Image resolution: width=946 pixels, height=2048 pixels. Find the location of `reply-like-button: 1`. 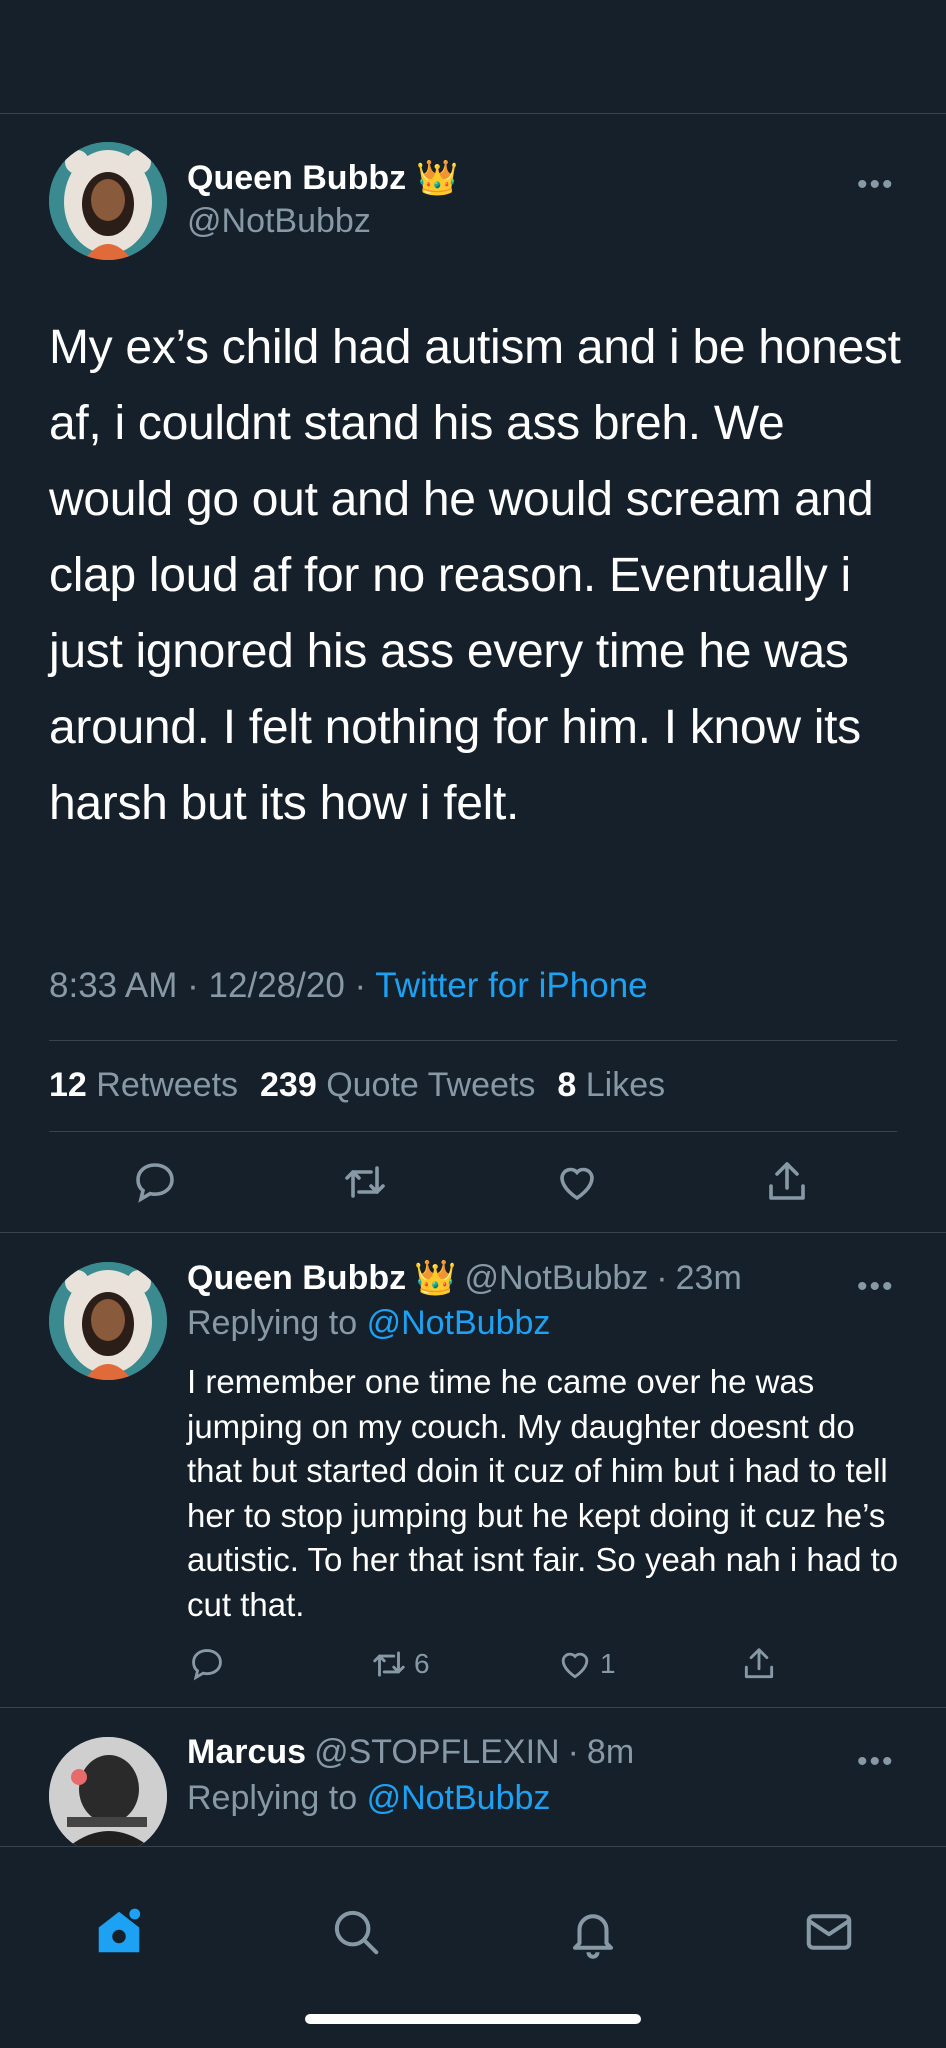

reply-like-button: 1 is located at coordinates (586, 1664).